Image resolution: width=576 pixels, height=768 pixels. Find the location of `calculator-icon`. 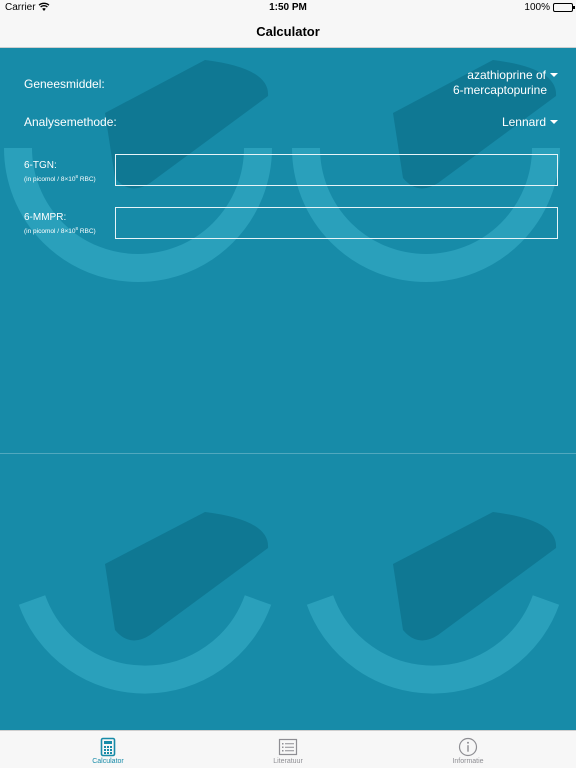

calculator-icon is located at coordinates (108, 747).